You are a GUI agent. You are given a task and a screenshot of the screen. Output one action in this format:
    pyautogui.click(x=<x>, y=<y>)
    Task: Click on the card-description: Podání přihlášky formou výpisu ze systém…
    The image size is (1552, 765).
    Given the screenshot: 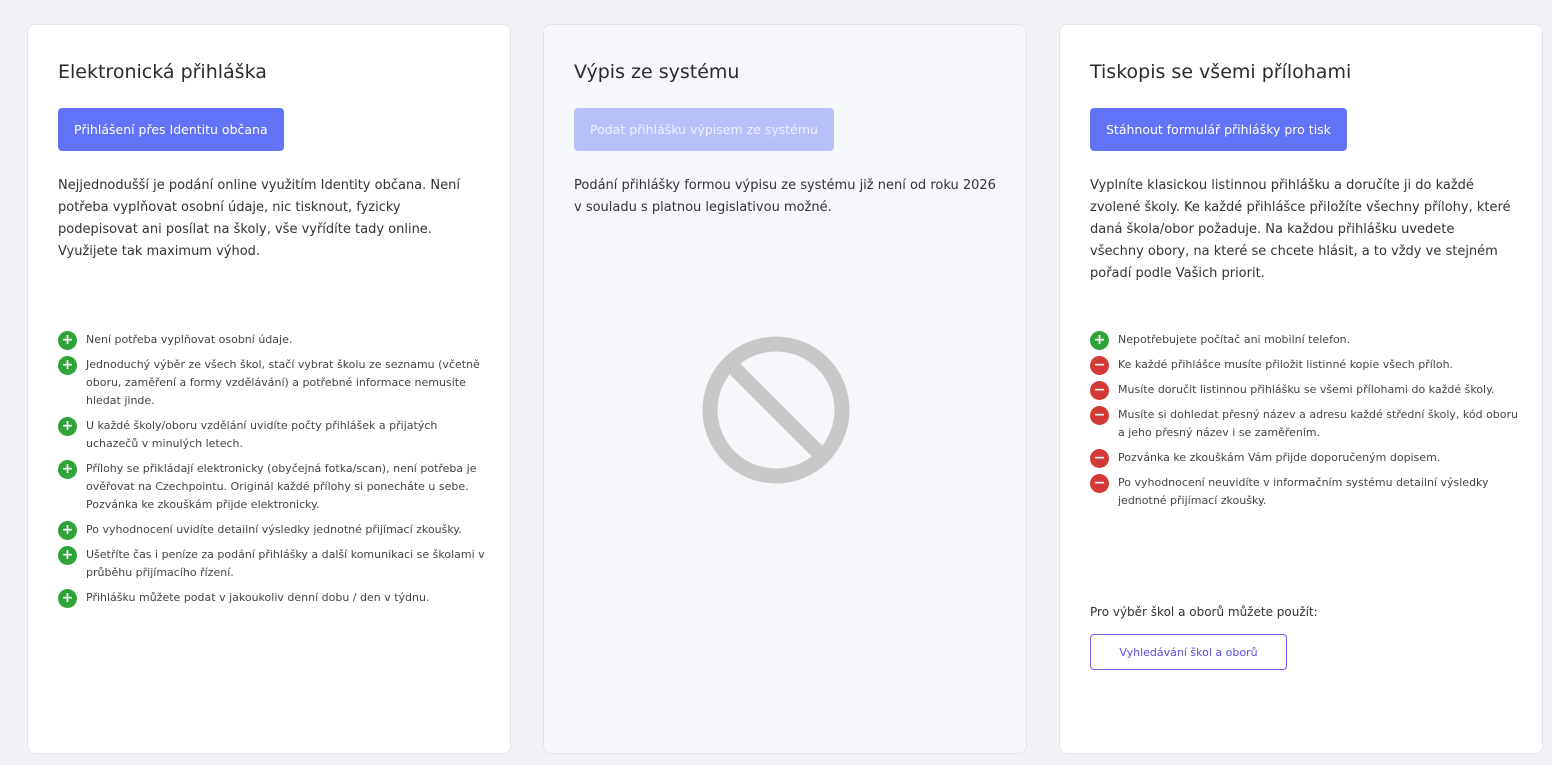 What is the action you would take?
    pyautogui.click(x=785, y=196)
    